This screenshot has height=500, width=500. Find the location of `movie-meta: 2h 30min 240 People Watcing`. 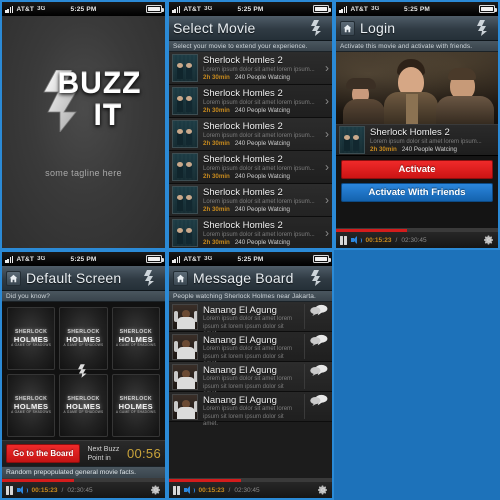

movie-meta: 2h 30min 240 People Watcing is located at coordinates (262, 78).